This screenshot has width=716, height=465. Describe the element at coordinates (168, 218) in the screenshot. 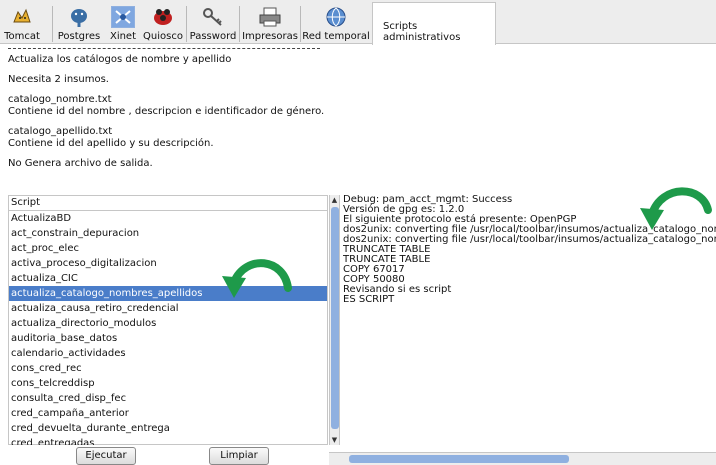

I see `script-list-item: ActualizaBD` at that location.